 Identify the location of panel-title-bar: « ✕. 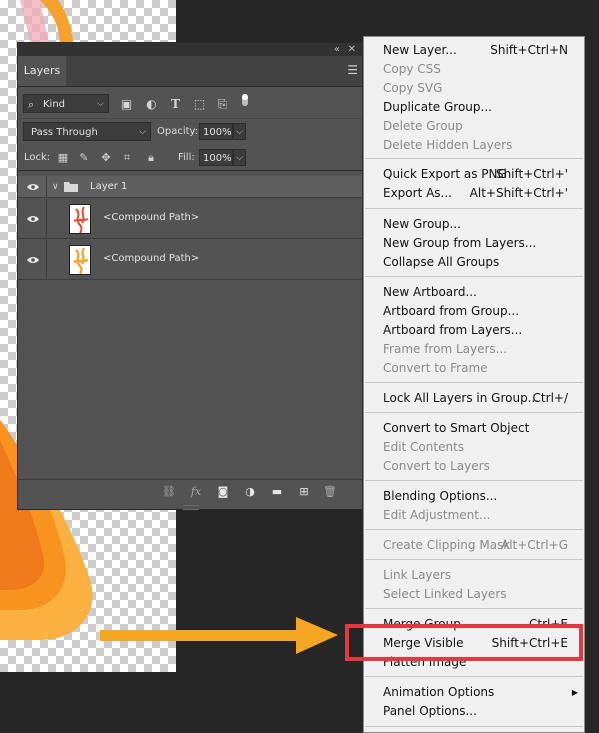
(190, 49).